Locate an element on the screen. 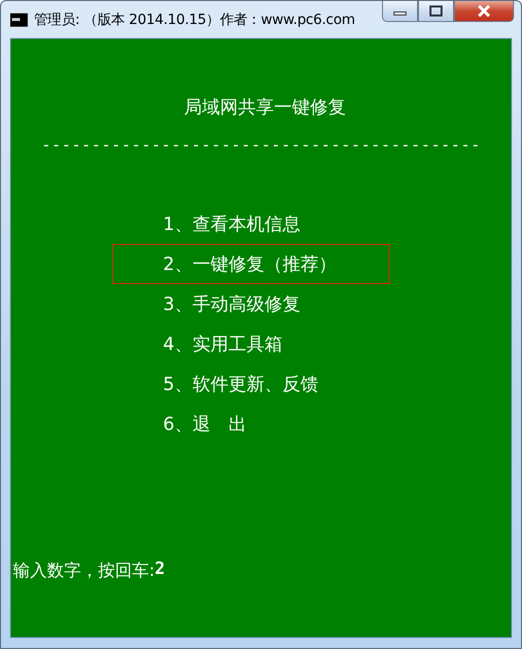 This screenshot has height=649, width=522. menu-item: 1、查看本机信息 is located at coordinates (251, 224).